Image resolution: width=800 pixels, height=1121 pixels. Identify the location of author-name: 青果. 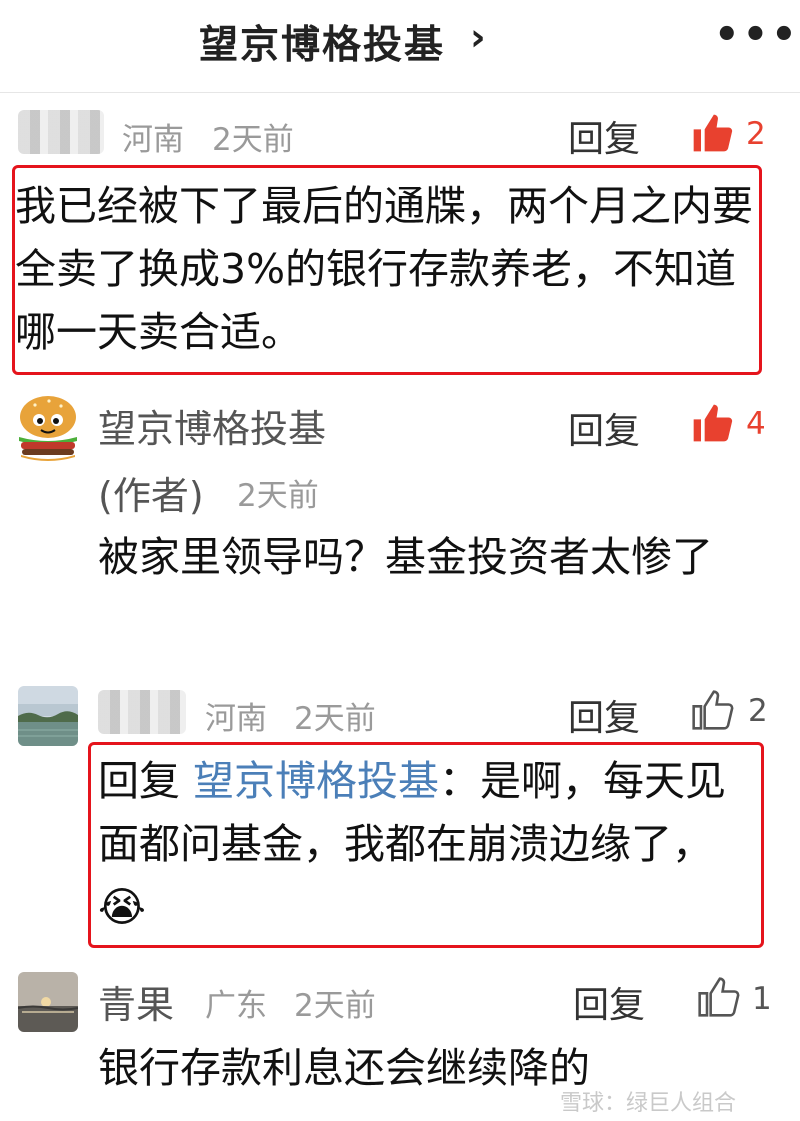
(136, 1001).